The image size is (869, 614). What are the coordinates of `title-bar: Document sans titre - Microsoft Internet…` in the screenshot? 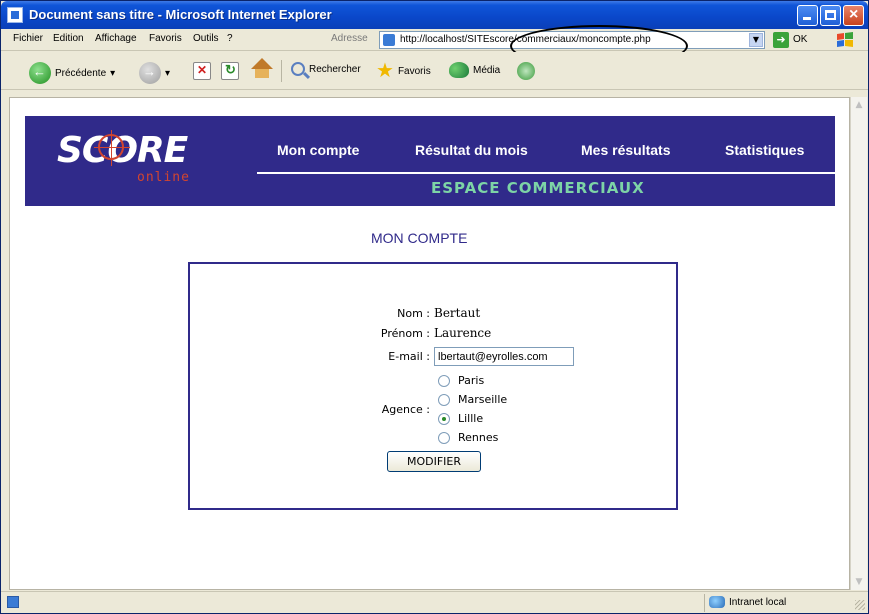 It's located at (434, 15).